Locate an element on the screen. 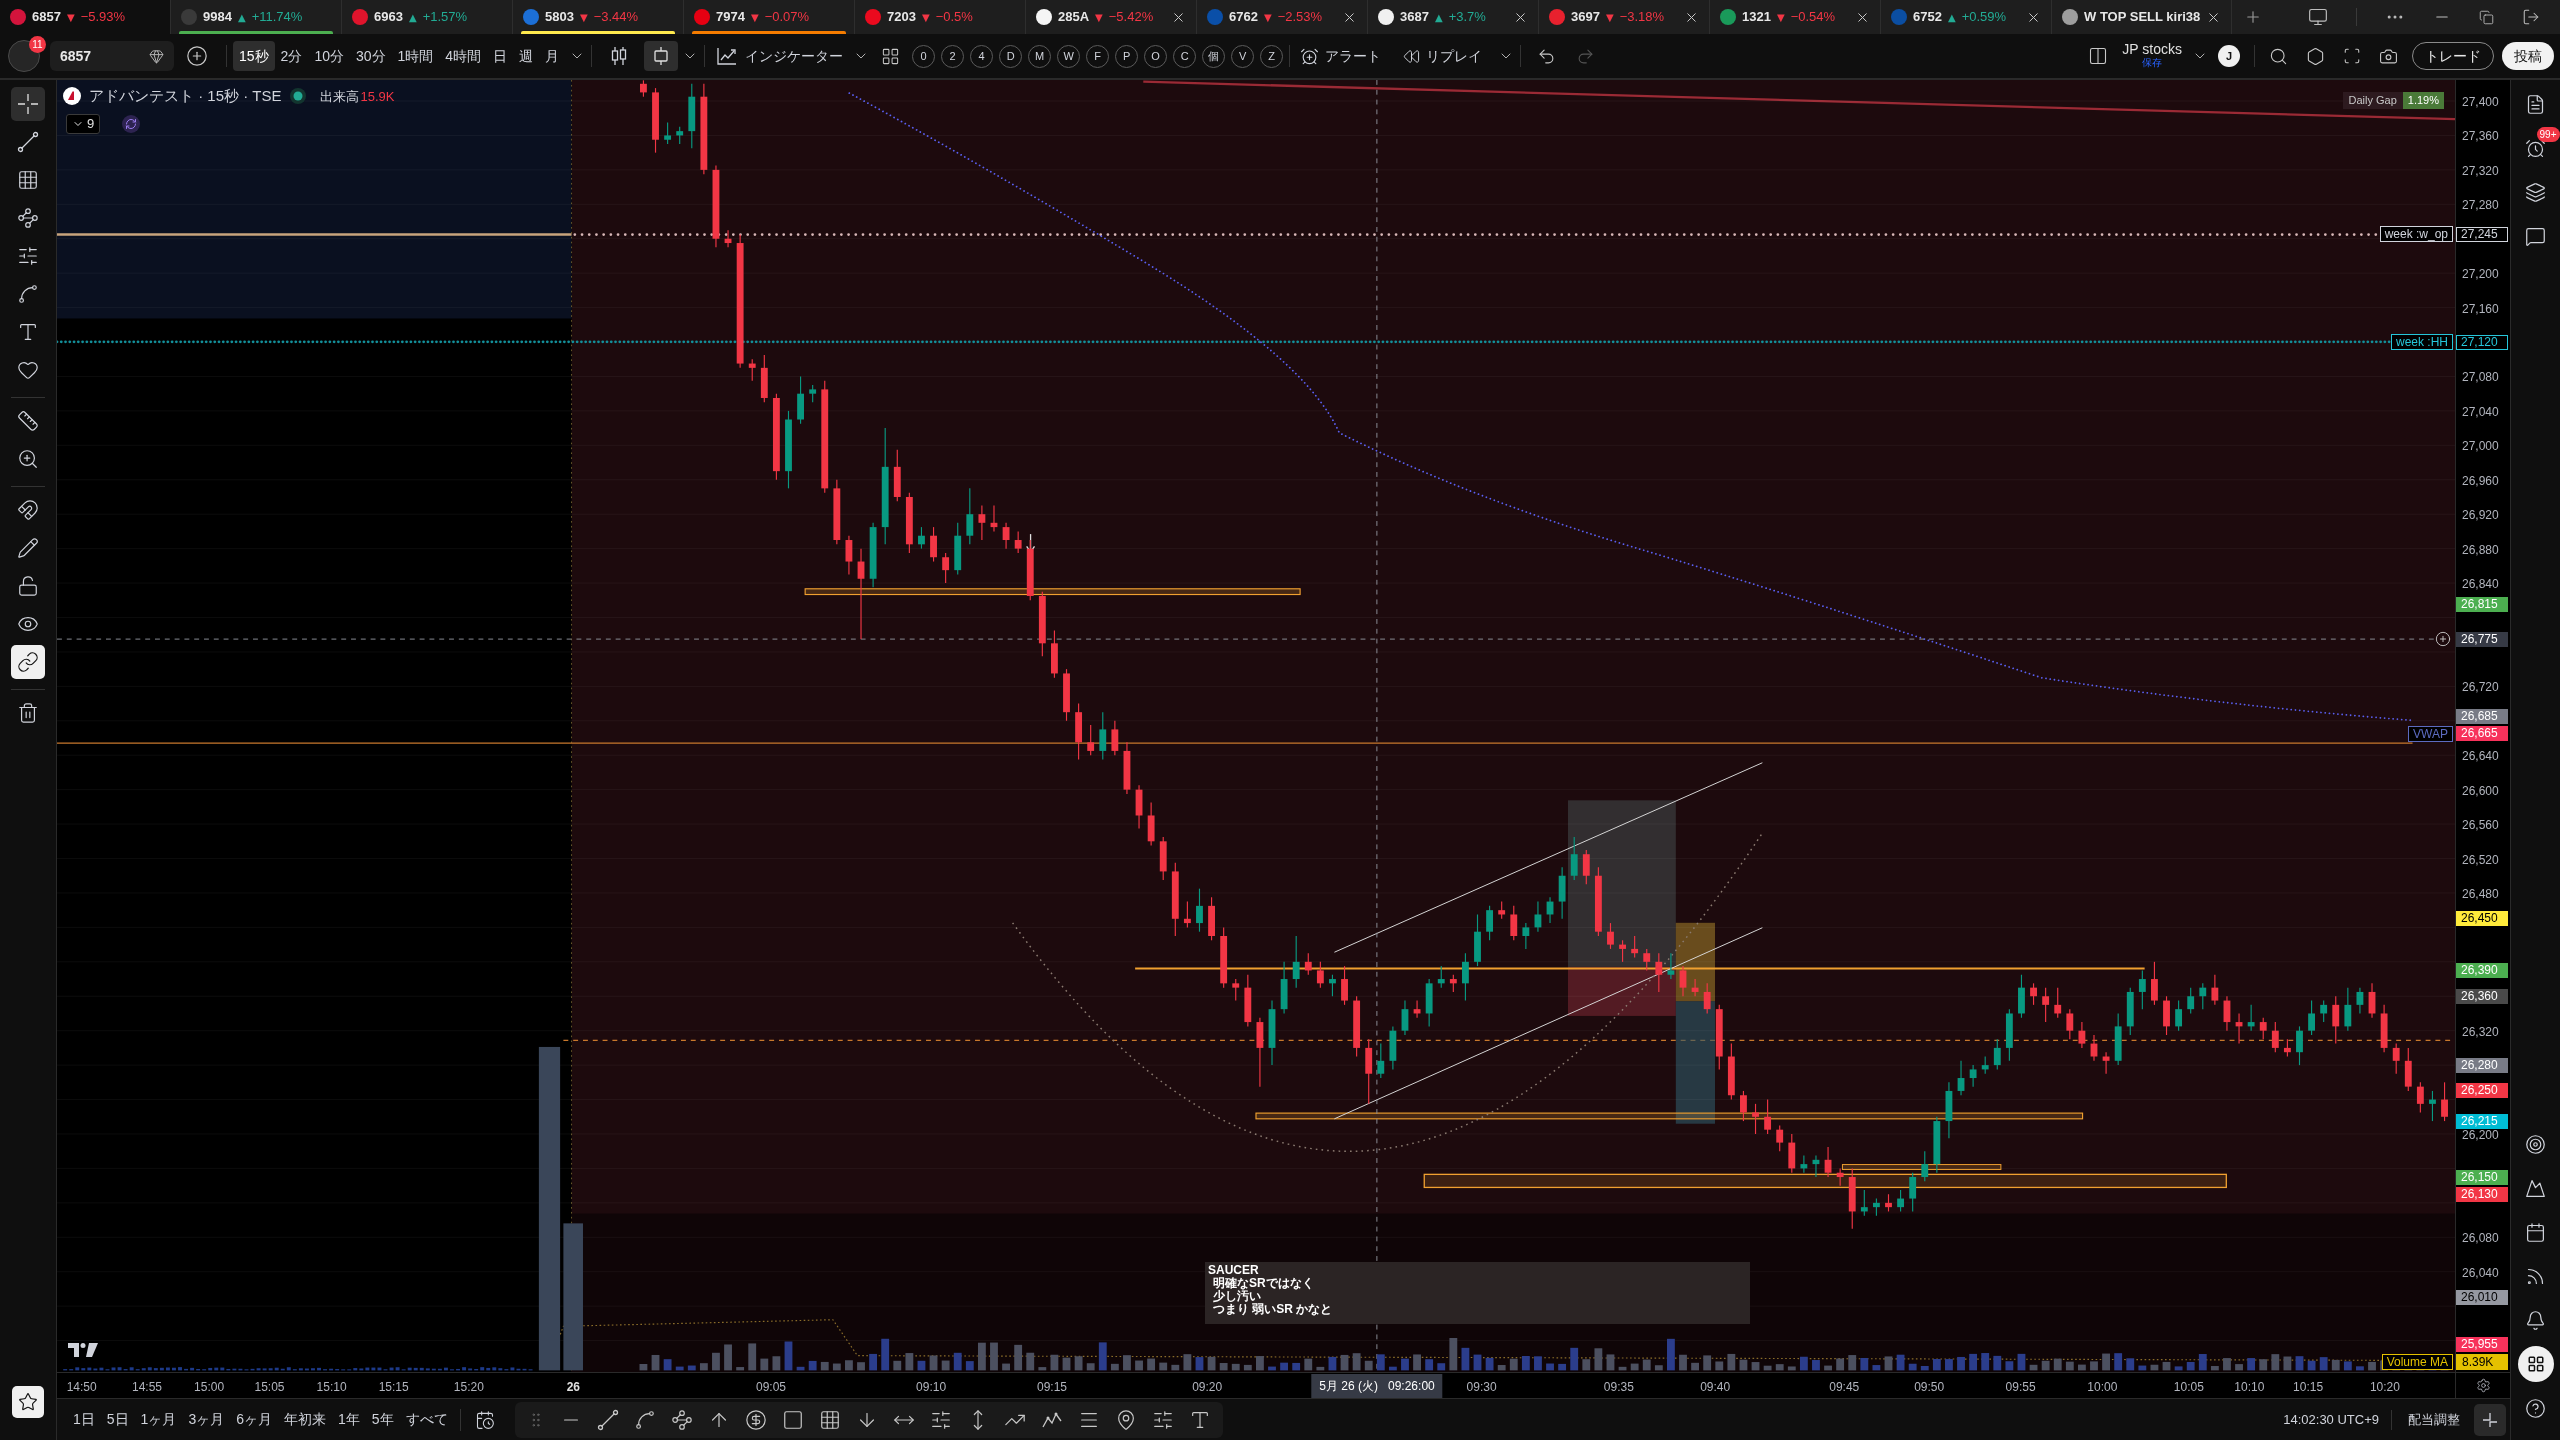 The image size is (2560, 1440). avatar-icon is located at coordinates (24, 56).